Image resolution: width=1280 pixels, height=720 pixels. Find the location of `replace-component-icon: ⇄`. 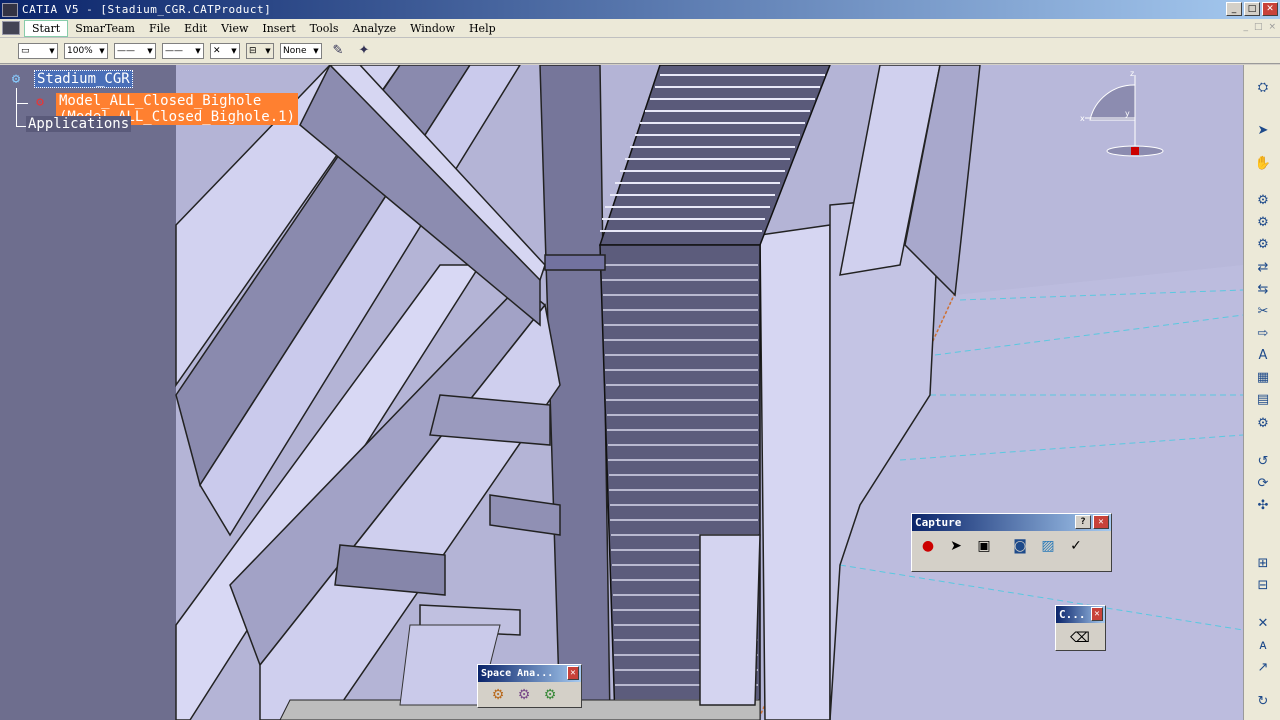

replace-component-icon: ⇄ is located at coordinates (1263, 267).